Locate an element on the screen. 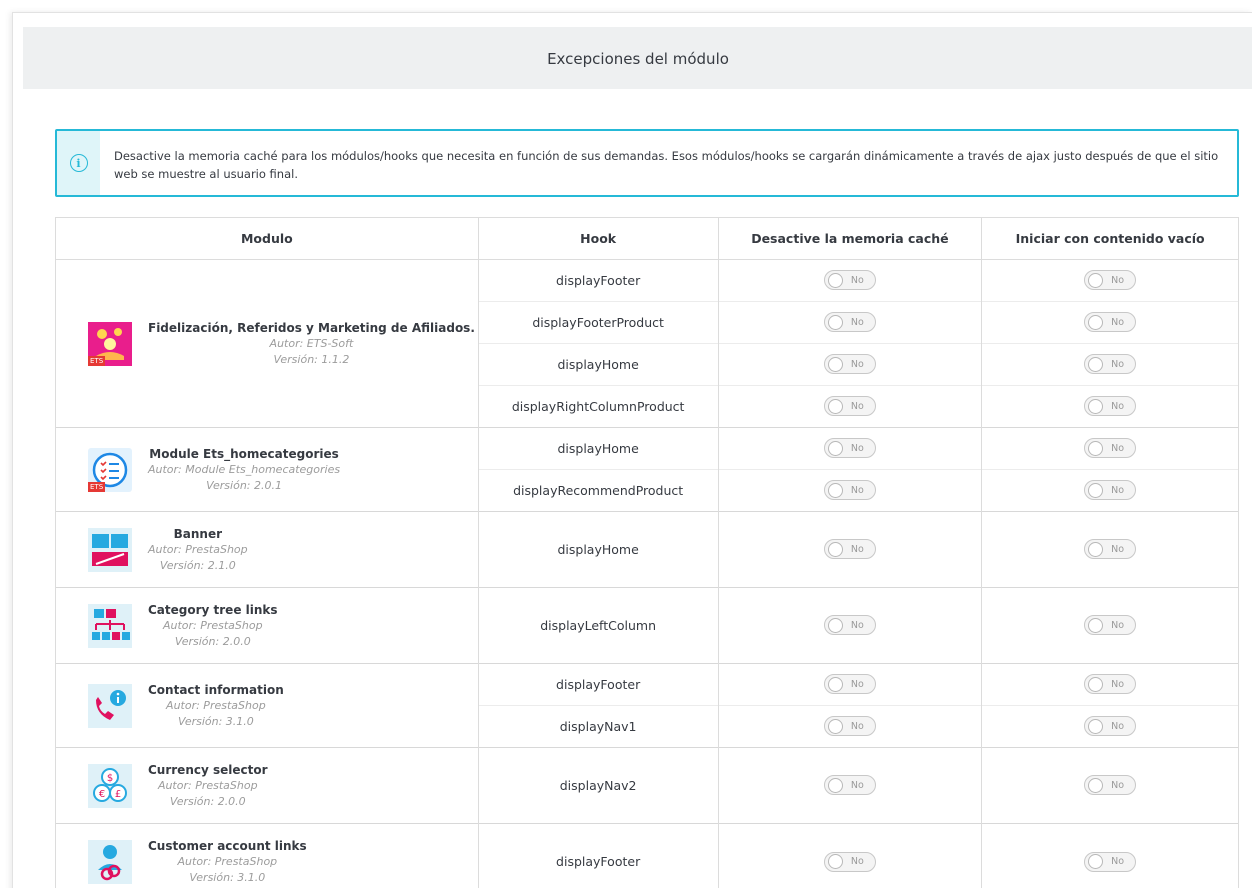  header-module: Modulo is located at coordinates (267, 238).